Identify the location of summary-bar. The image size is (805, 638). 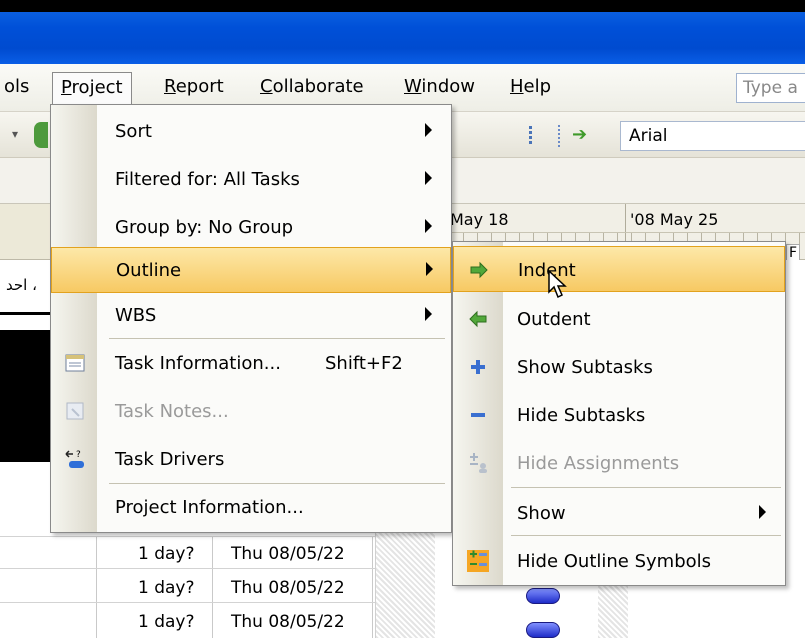
(25, 313).